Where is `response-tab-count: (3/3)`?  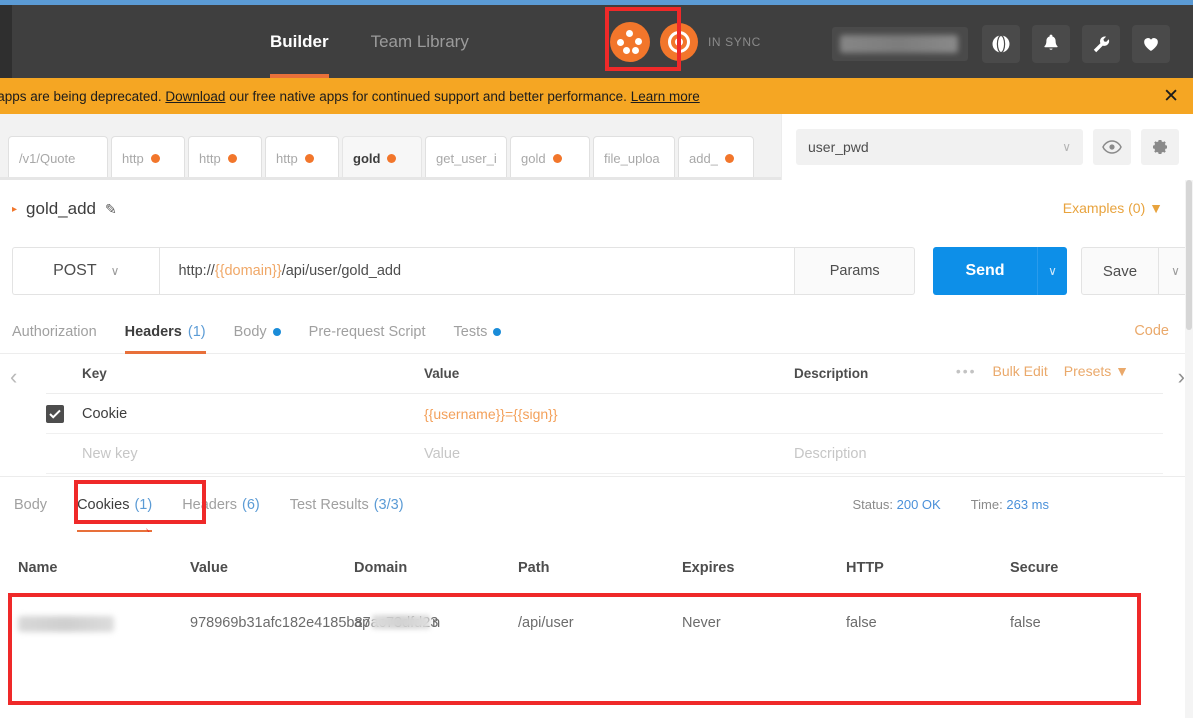 response-tab-count: (3/3) is located at coordinates (388, 505).